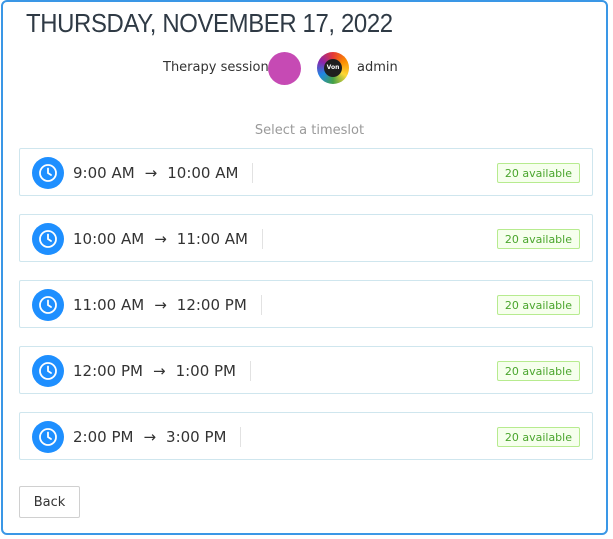 The image size is (613, 539). I want to click on timeslot-range: 10:00 AM → 11:00 AM, so click(168, 239).